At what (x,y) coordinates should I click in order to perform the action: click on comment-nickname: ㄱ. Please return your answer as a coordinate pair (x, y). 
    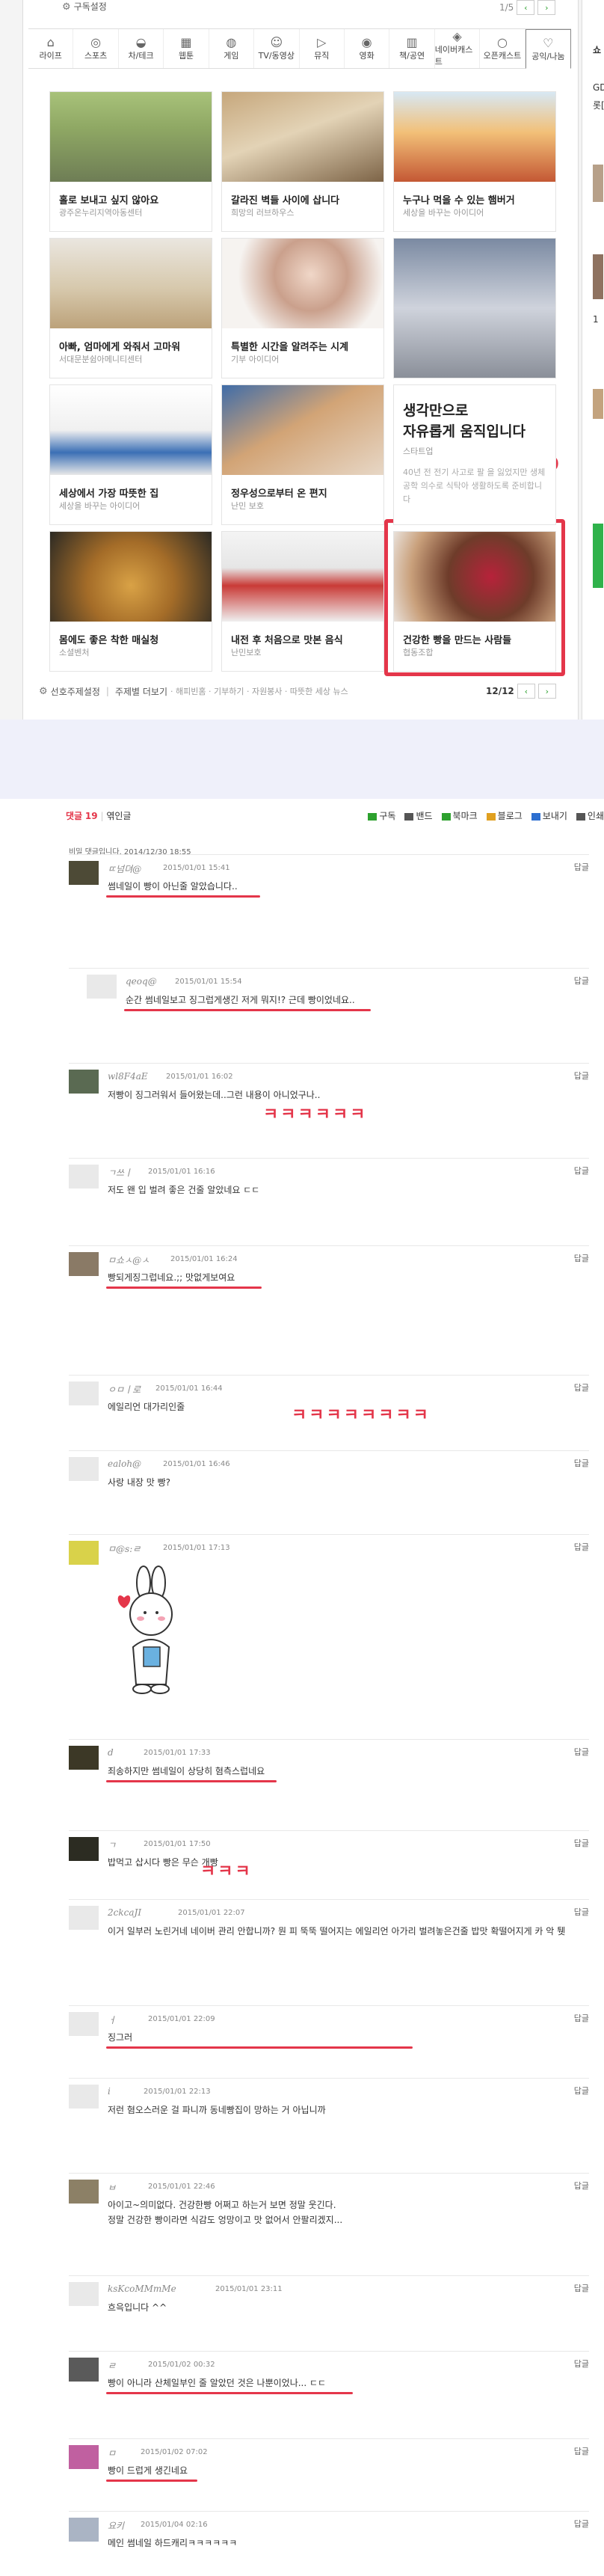
    Looking at the image, I should click on (112, 1845).